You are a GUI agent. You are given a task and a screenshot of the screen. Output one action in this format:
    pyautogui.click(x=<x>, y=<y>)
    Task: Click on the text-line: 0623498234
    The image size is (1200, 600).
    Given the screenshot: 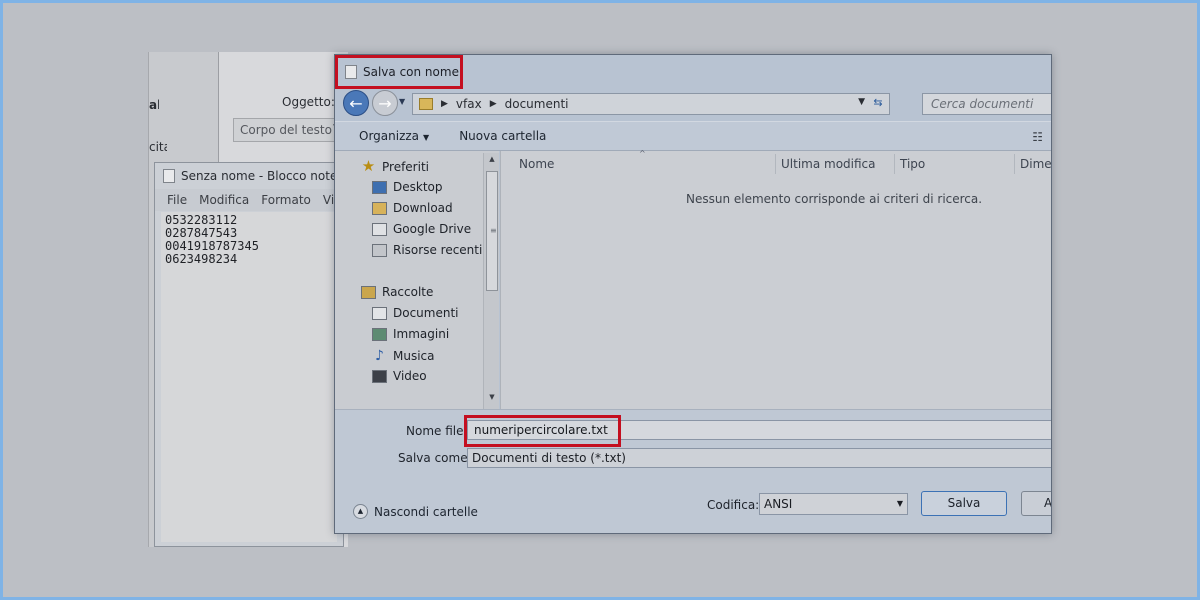 What is the action you would take?
    pyautogui.click(x=201, y=259)
    